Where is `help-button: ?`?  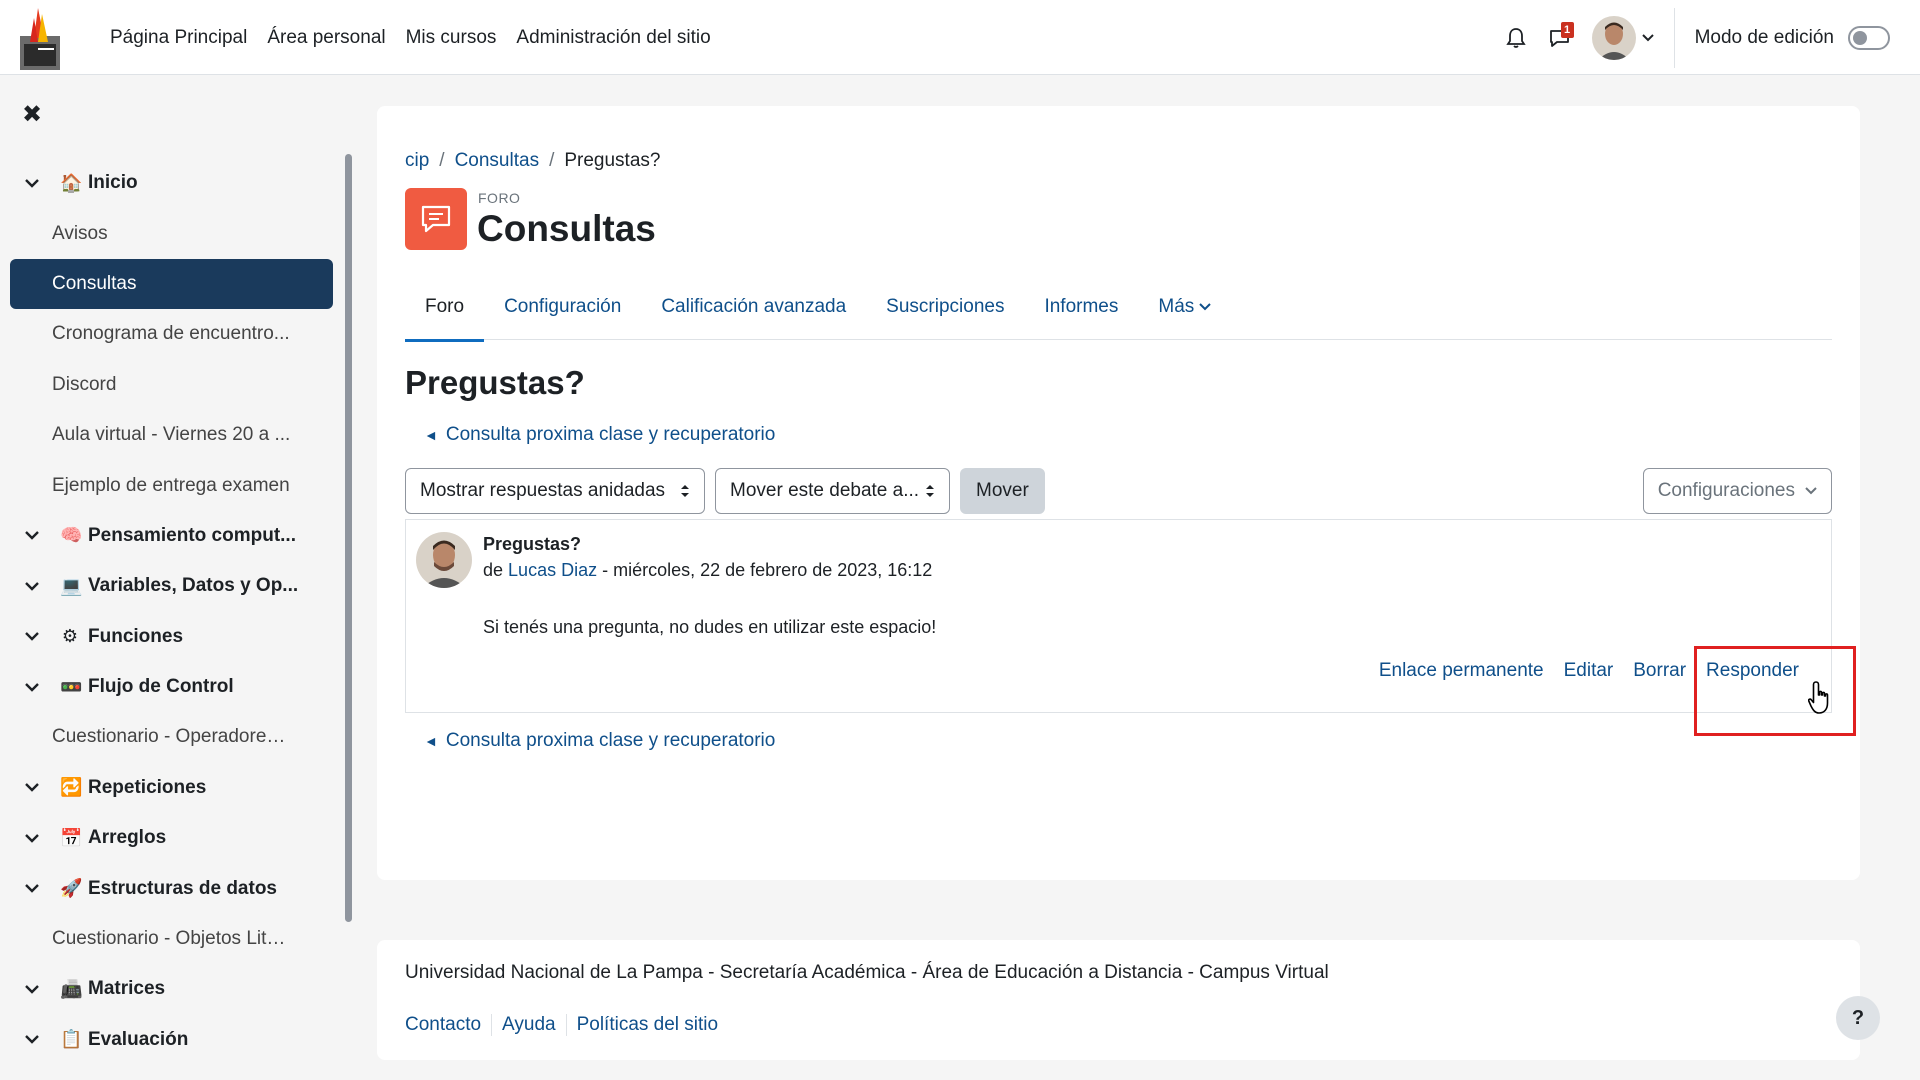
help-button: ? is located at coordinates (1858, 1018).